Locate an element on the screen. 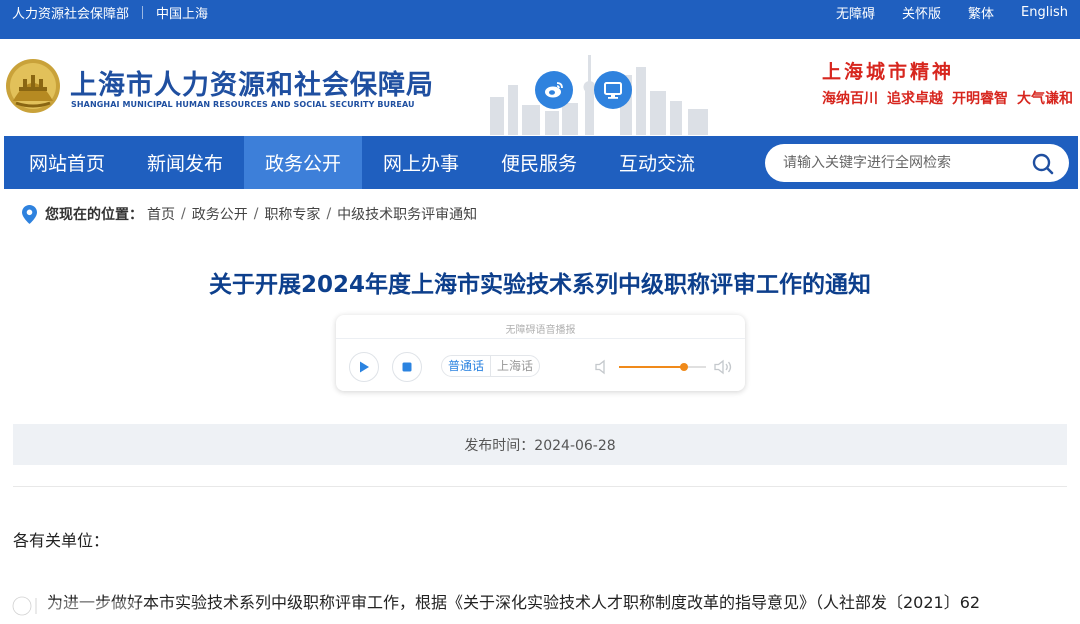 This screenshot has height=624, width=1080. city-spirit-title: 上海城市精神 is located at coordinates (888, 72).